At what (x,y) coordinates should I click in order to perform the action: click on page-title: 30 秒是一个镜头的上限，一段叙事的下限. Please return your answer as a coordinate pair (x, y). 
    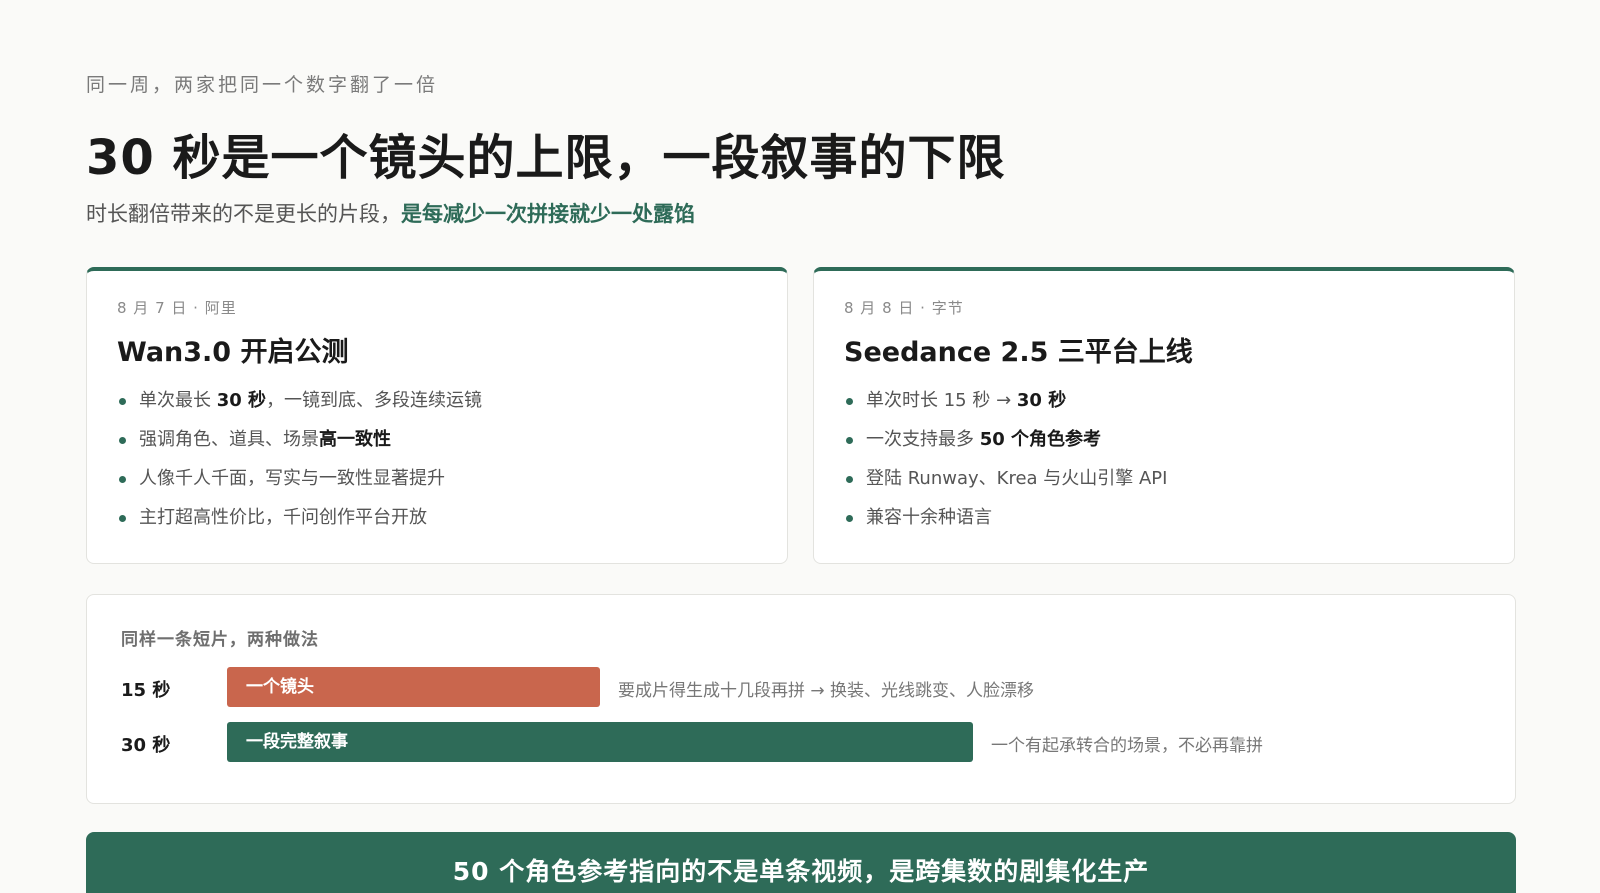
    Looking at the image, I should click on (546, 158).